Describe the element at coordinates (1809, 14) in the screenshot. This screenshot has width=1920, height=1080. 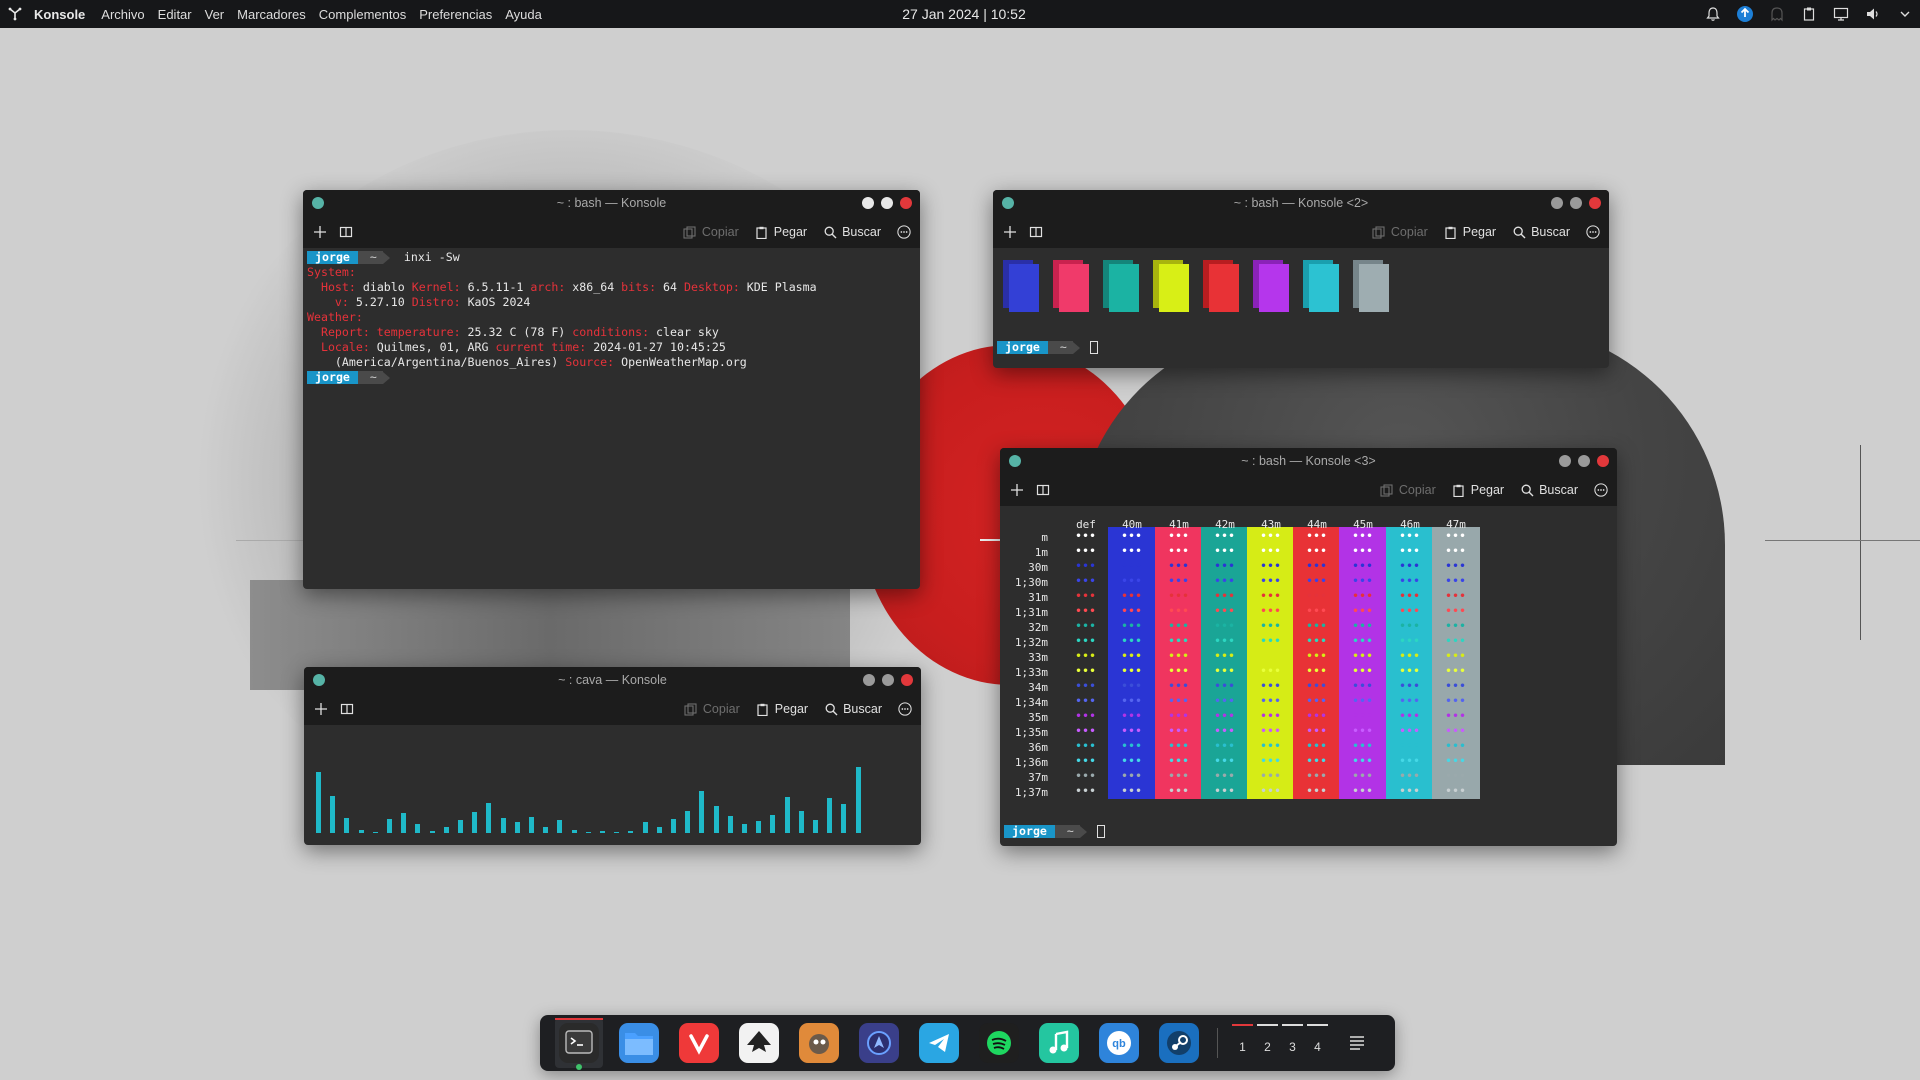
I see `clipboard-icon` at that location.